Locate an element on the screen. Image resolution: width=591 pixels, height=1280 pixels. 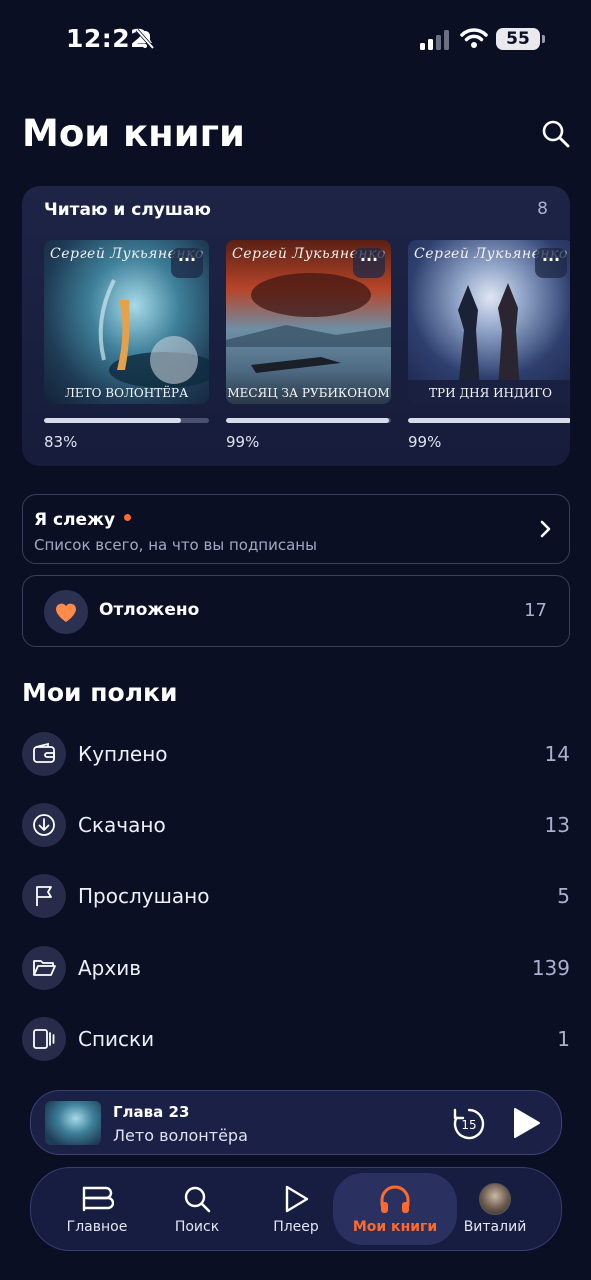
tab-home: Главное is located at coordinates (97, 1209).